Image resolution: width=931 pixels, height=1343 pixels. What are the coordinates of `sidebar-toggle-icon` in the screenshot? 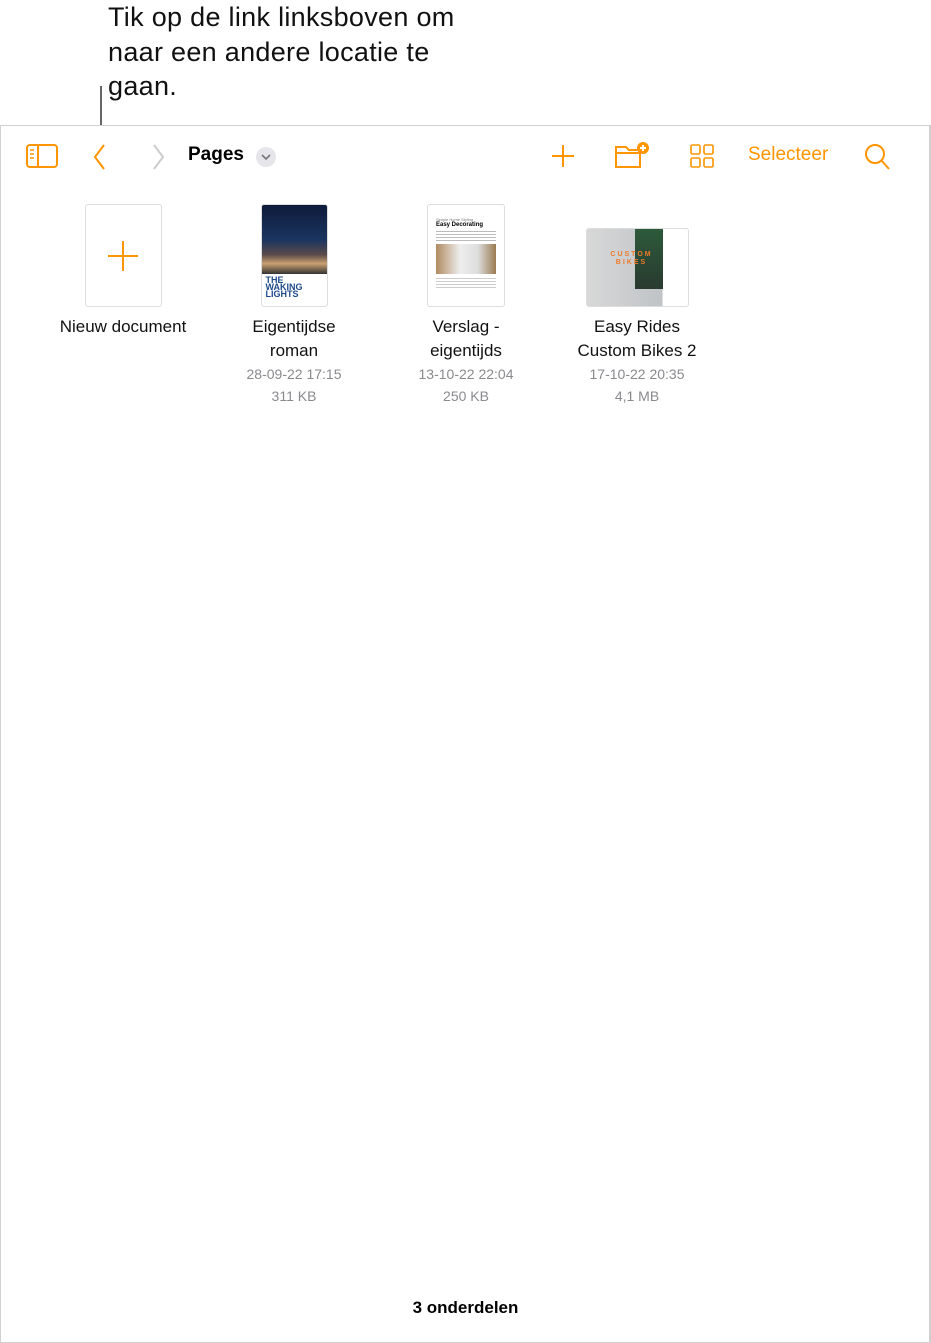 It's located at (42, 156).